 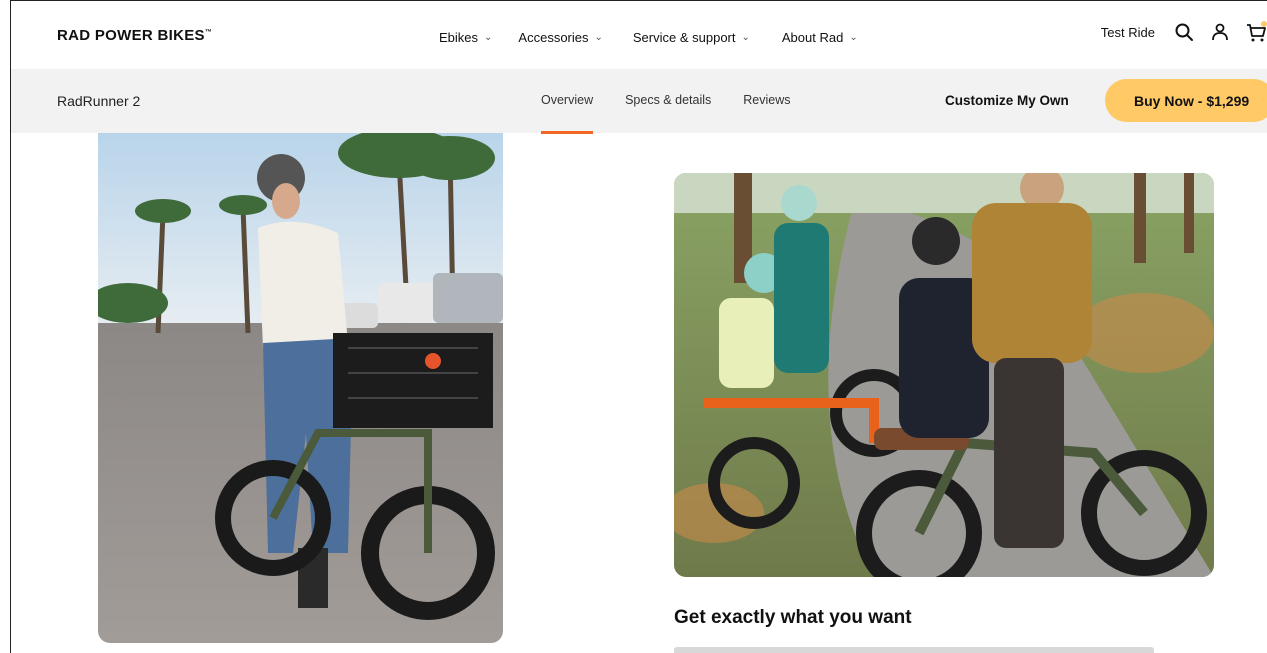 What do you see at coordinates (793, 617) in the screenshot?
I see `section-headline: Get exactly what you want` at bounding box center [793, 617].